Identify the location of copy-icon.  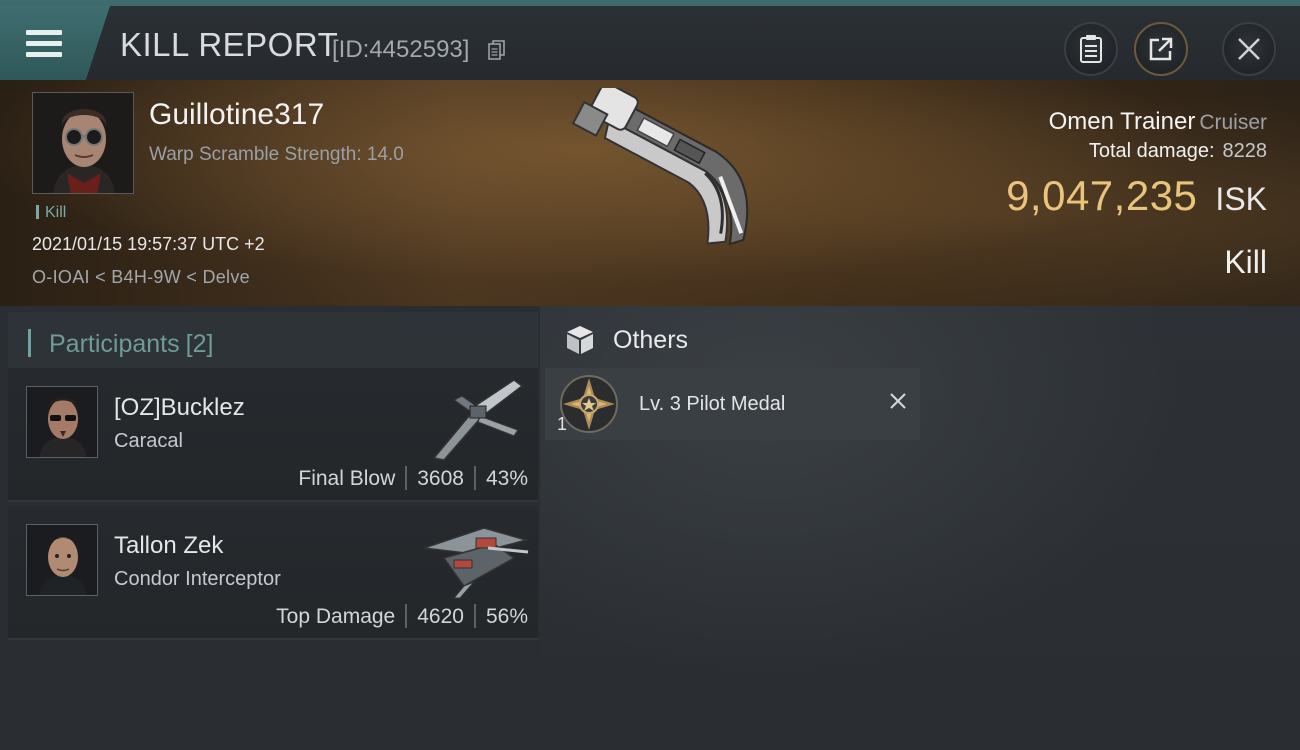
(497, 50).